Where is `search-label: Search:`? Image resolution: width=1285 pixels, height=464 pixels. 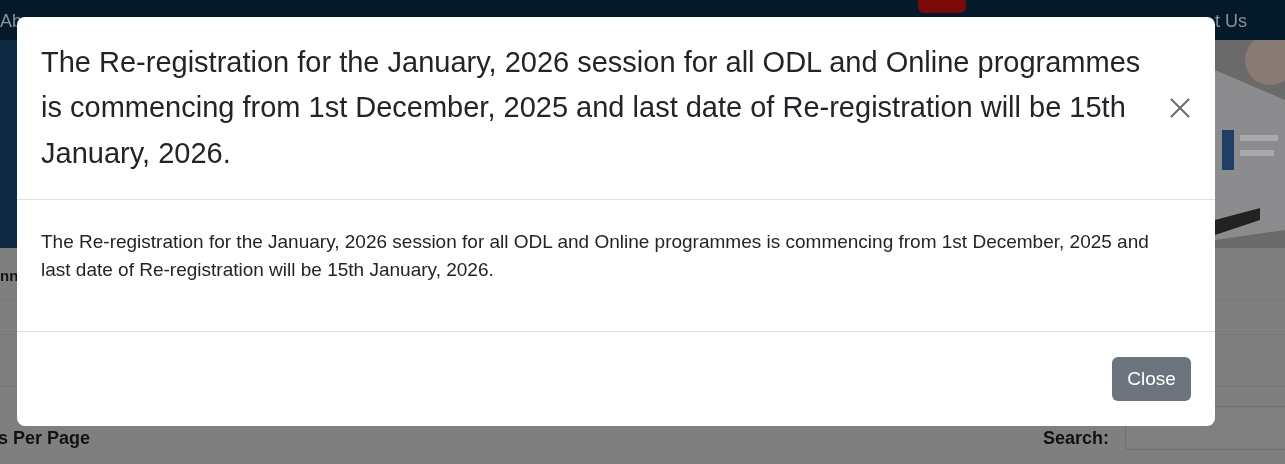 search-label: Search: is located at coordinates (1076, 438).